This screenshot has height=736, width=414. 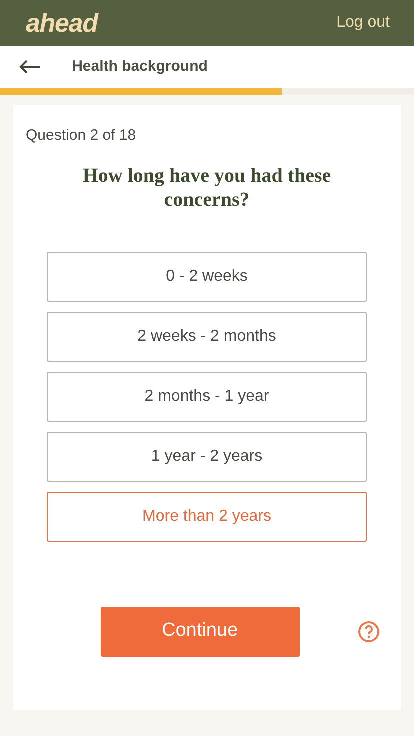 I want to click on logout-link: Log out, so click(x=363, y=23).